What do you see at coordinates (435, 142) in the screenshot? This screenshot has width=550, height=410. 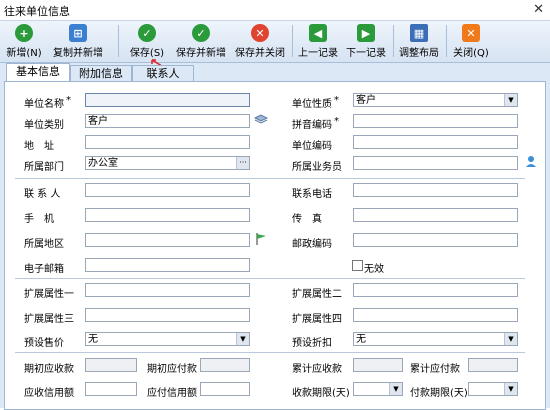 I see `unit-code-input` at bounding box center [435, 142].